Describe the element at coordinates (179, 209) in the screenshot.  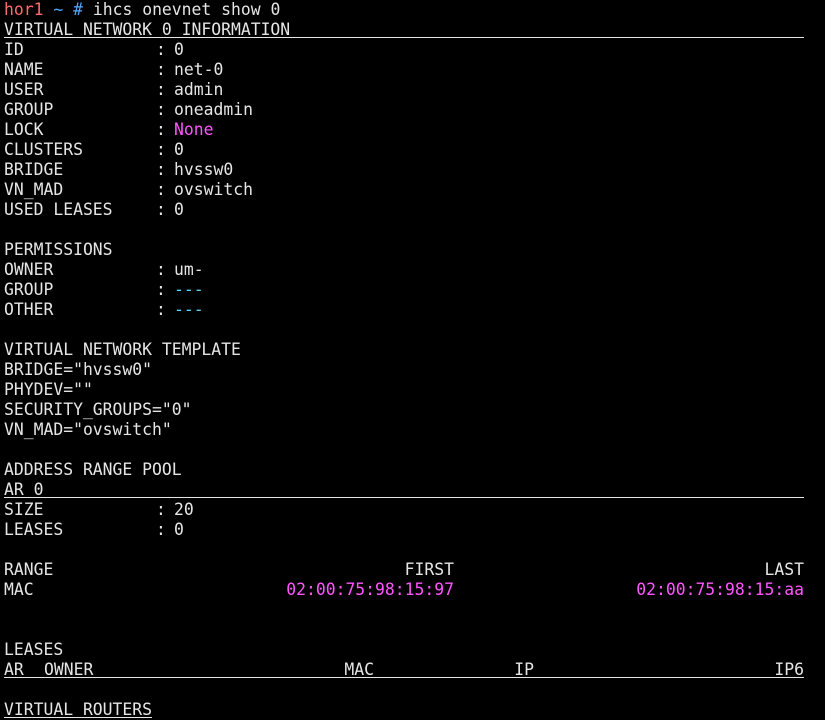
I see `info-value-used-leases: 0` at that location.